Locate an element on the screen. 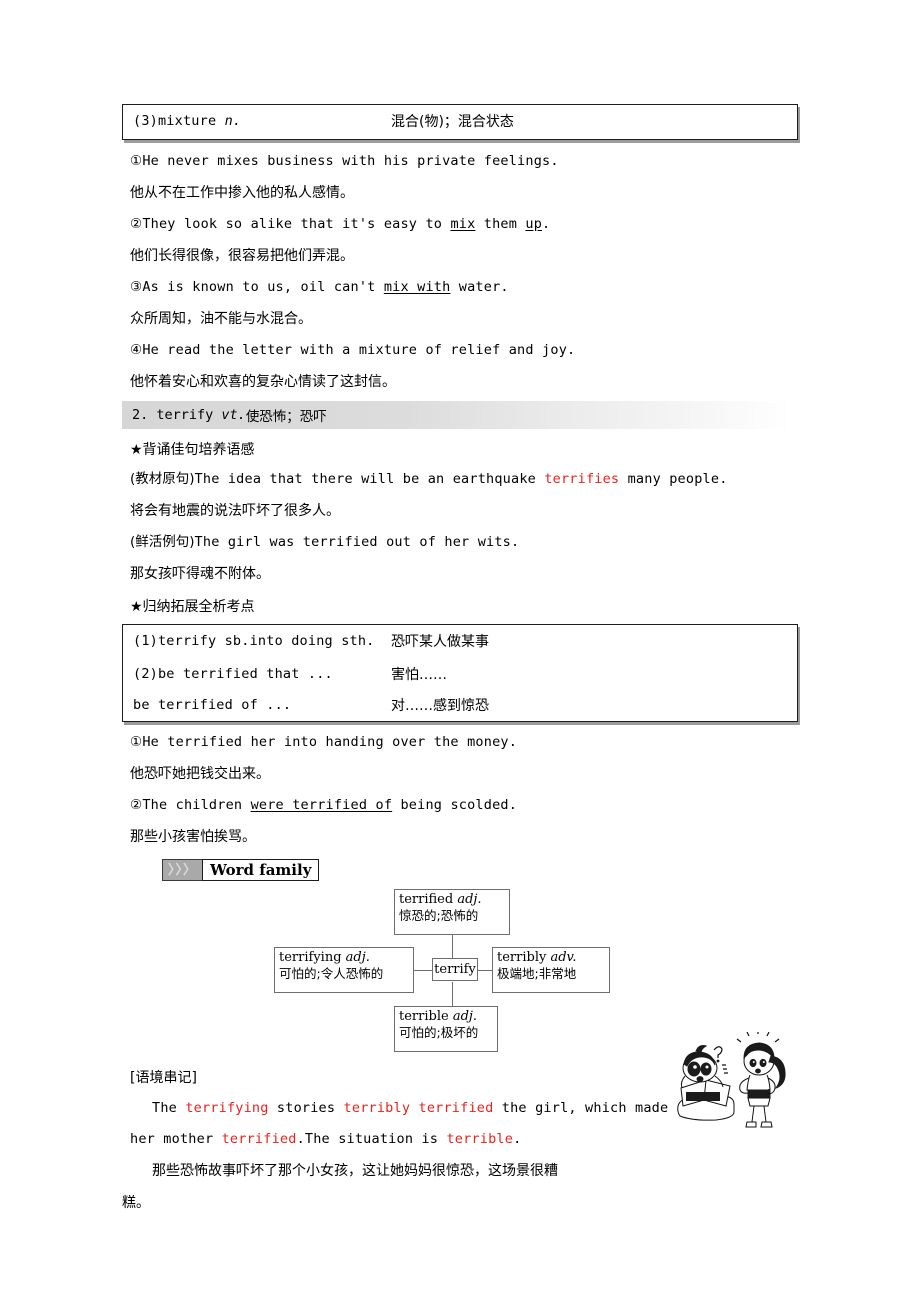  context-zh-text-2: 糕。 is located at coordinates (136, 1202).